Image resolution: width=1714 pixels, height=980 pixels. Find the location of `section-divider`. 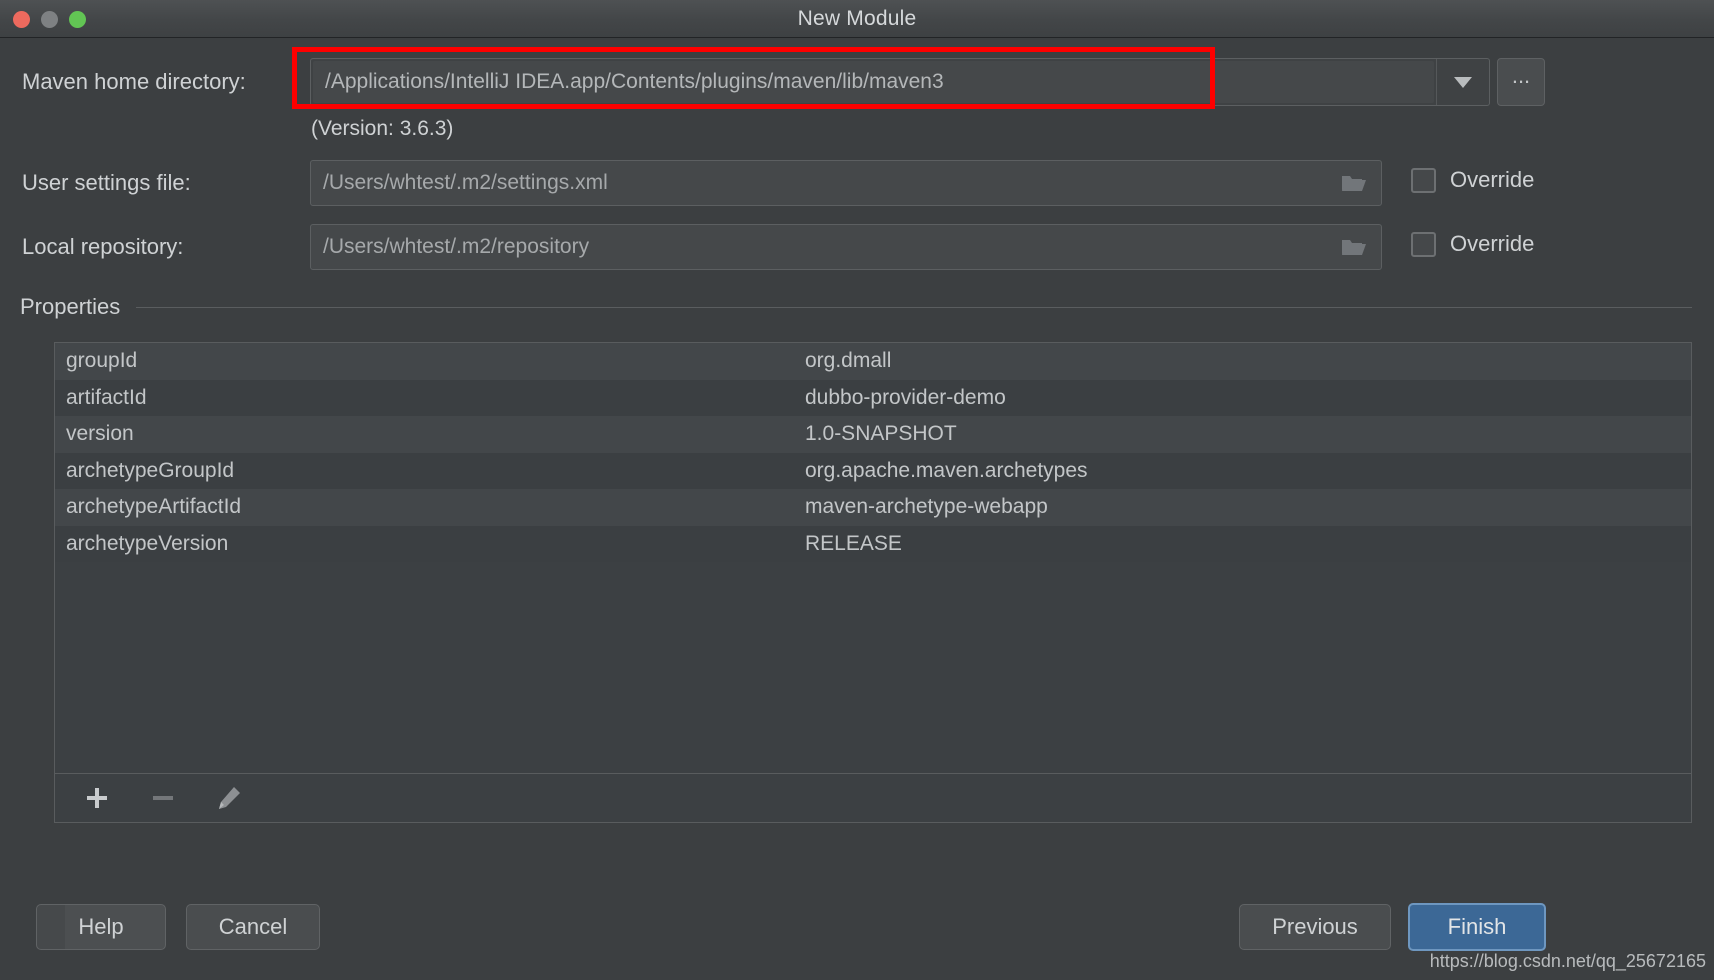

section-divider is located at coordinates (914, 307).